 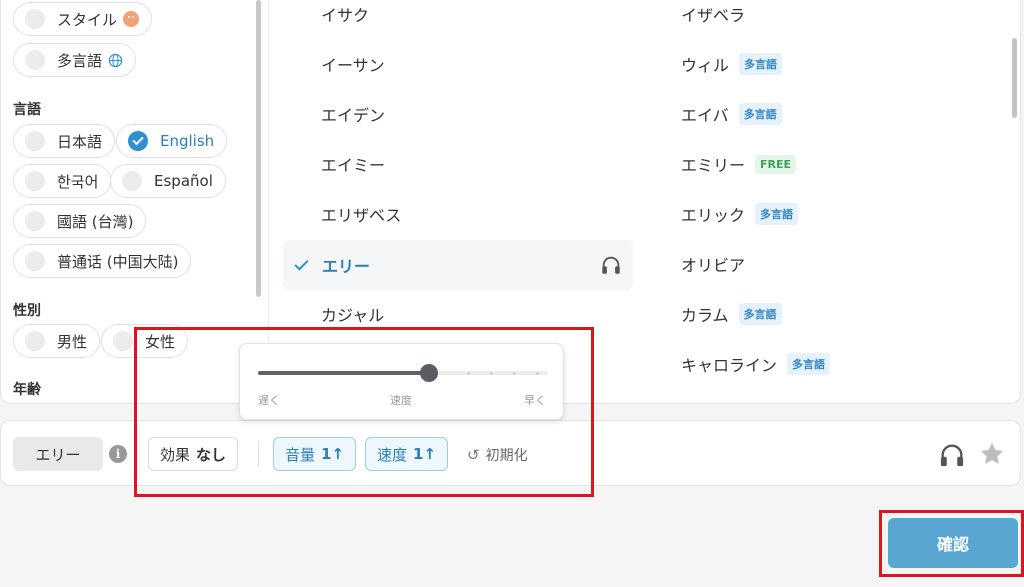 I want to click on voice-item: ウィル 多言語, so click(x=732, y=64).